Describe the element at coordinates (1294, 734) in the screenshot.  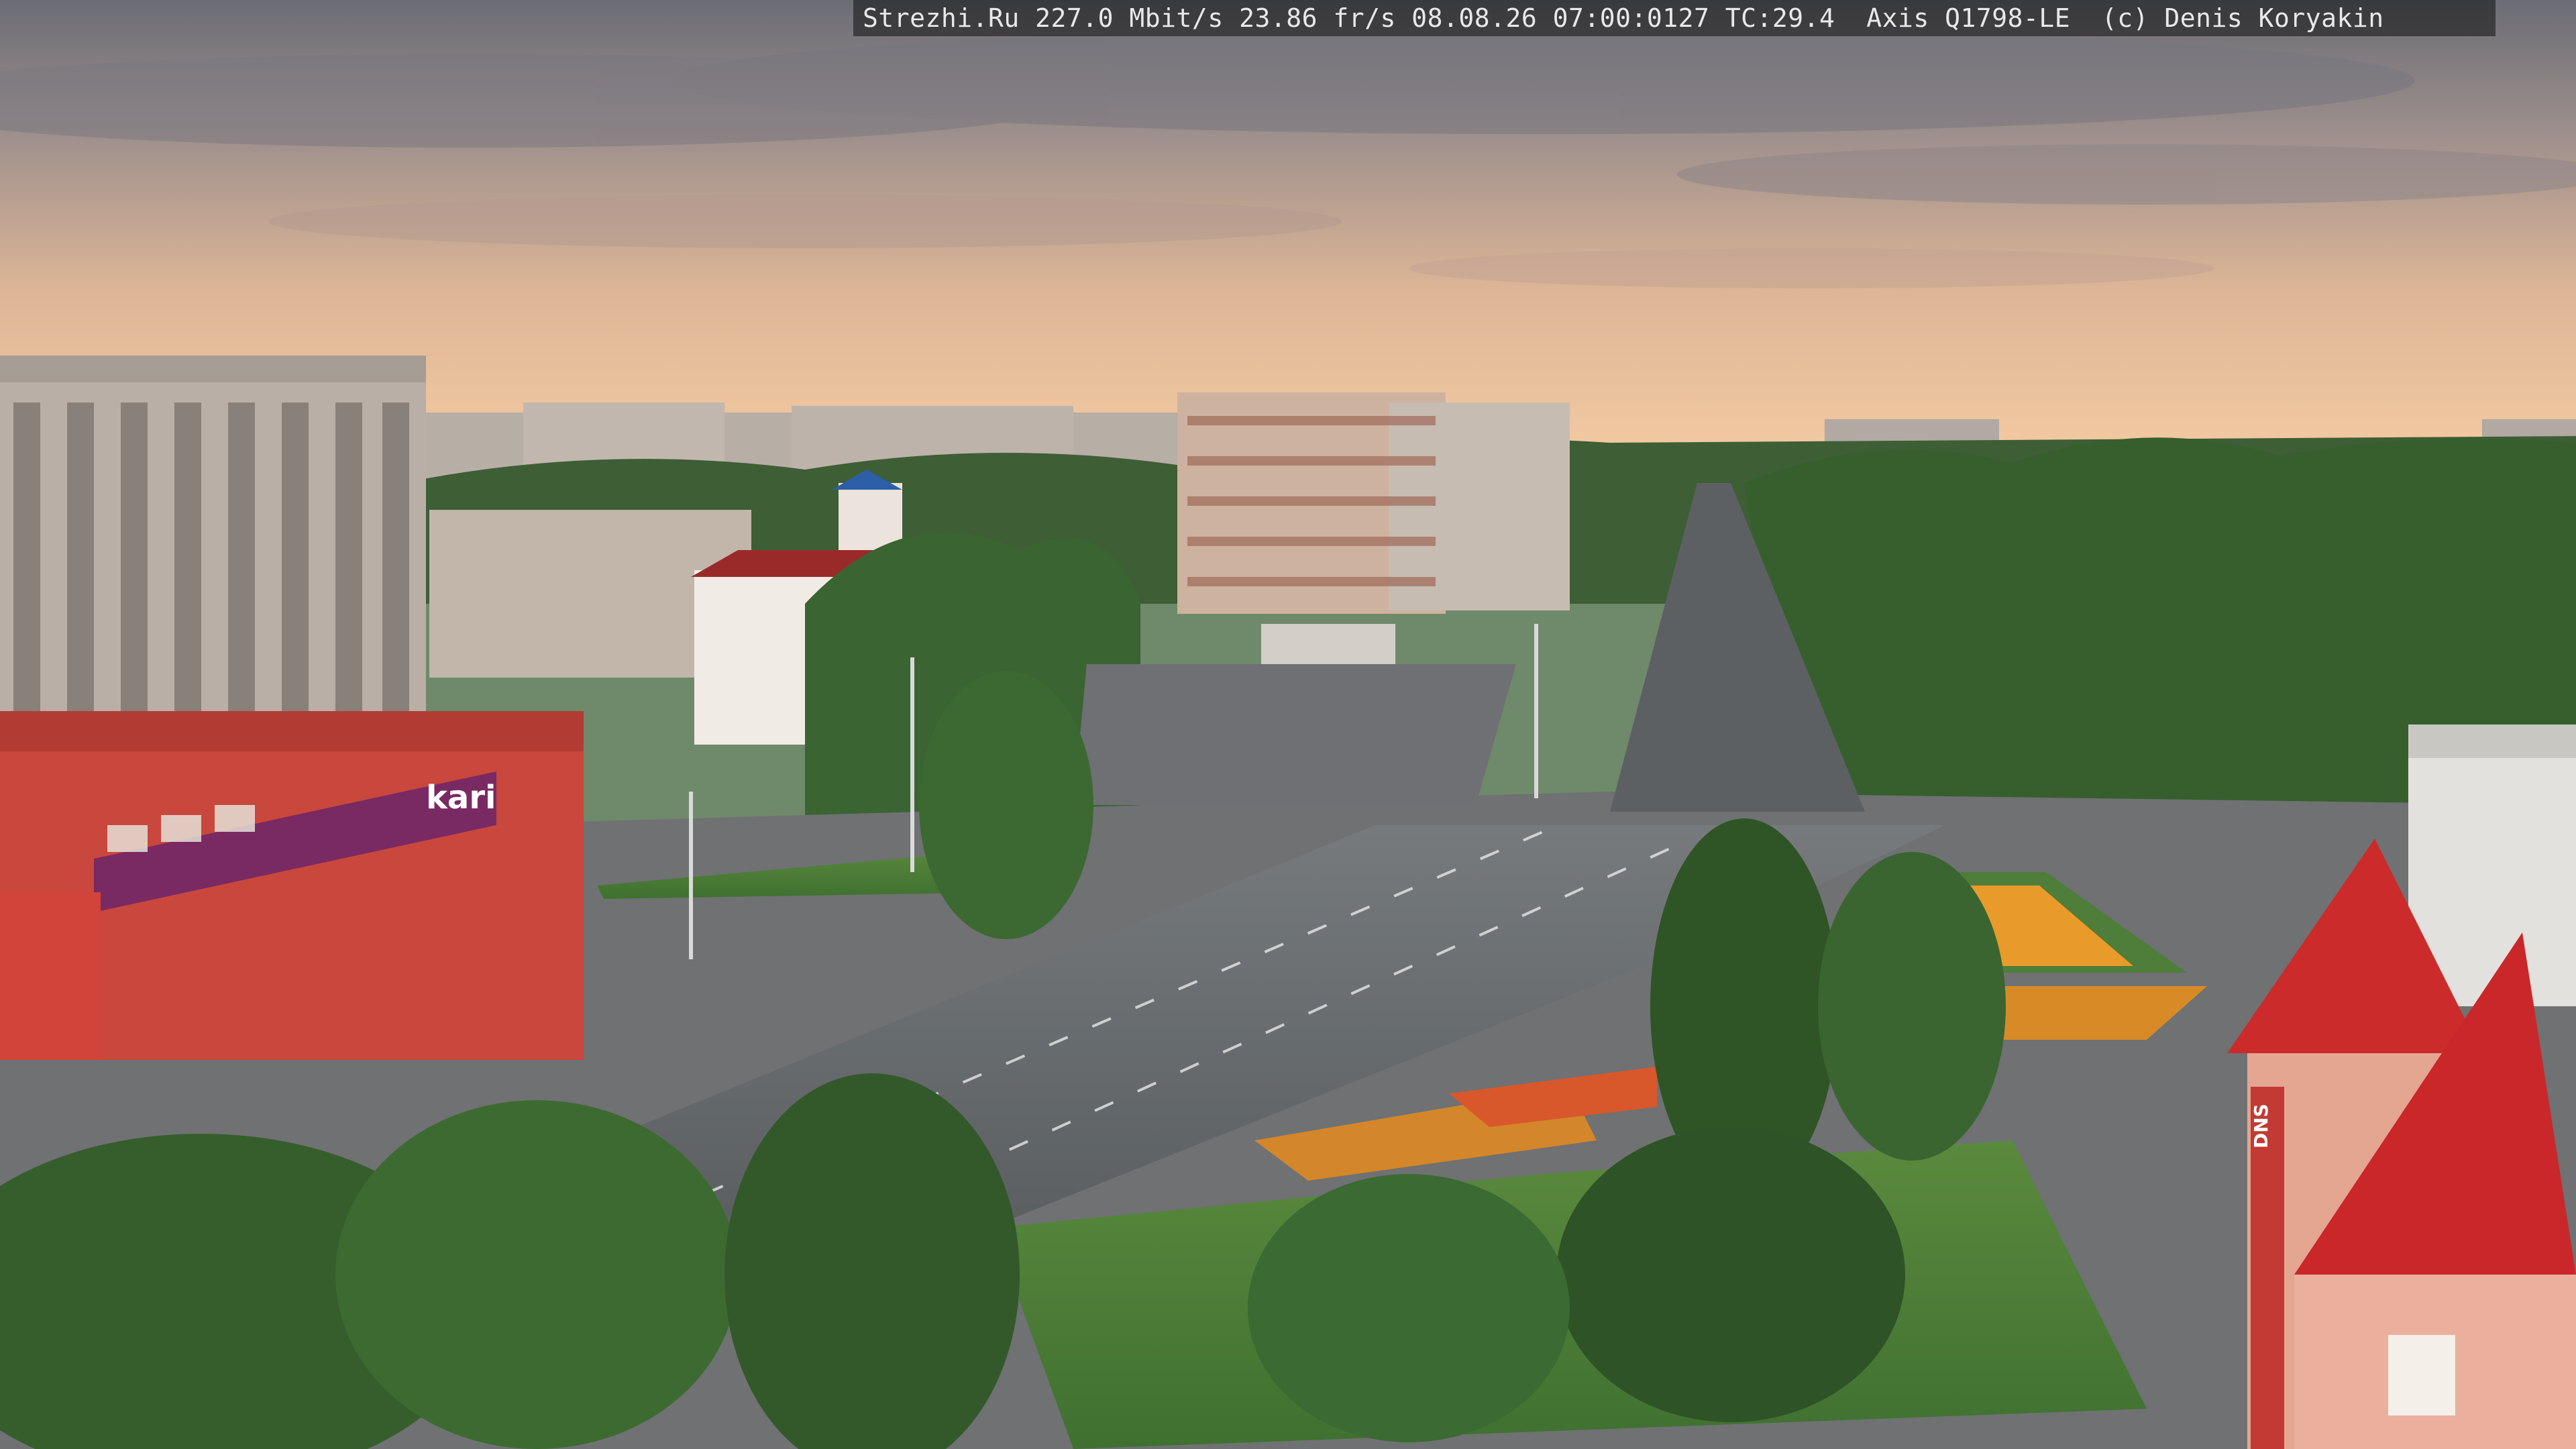
I see `parking-lot` at that location.